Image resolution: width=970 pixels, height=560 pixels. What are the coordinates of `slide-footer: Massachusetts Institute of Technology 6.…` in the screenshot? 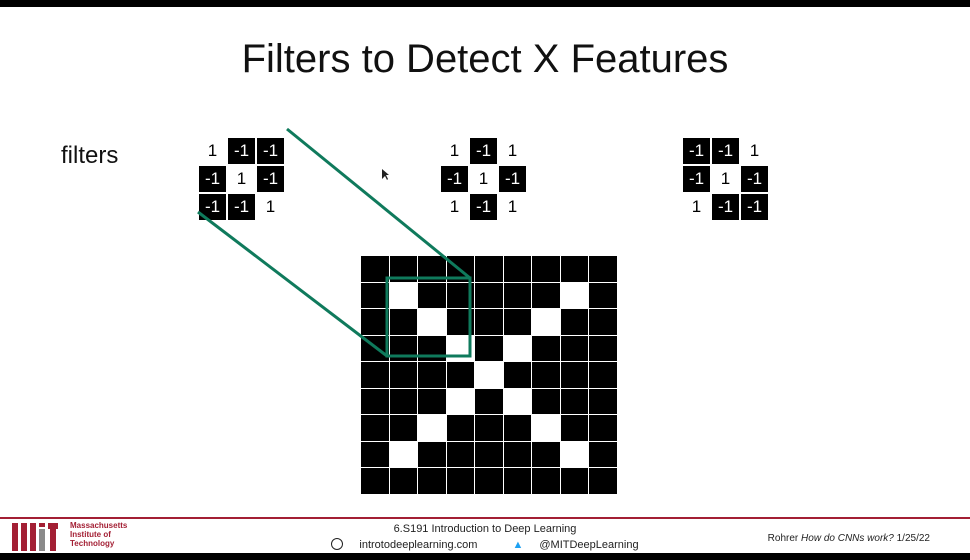 It's located at (485, 535).